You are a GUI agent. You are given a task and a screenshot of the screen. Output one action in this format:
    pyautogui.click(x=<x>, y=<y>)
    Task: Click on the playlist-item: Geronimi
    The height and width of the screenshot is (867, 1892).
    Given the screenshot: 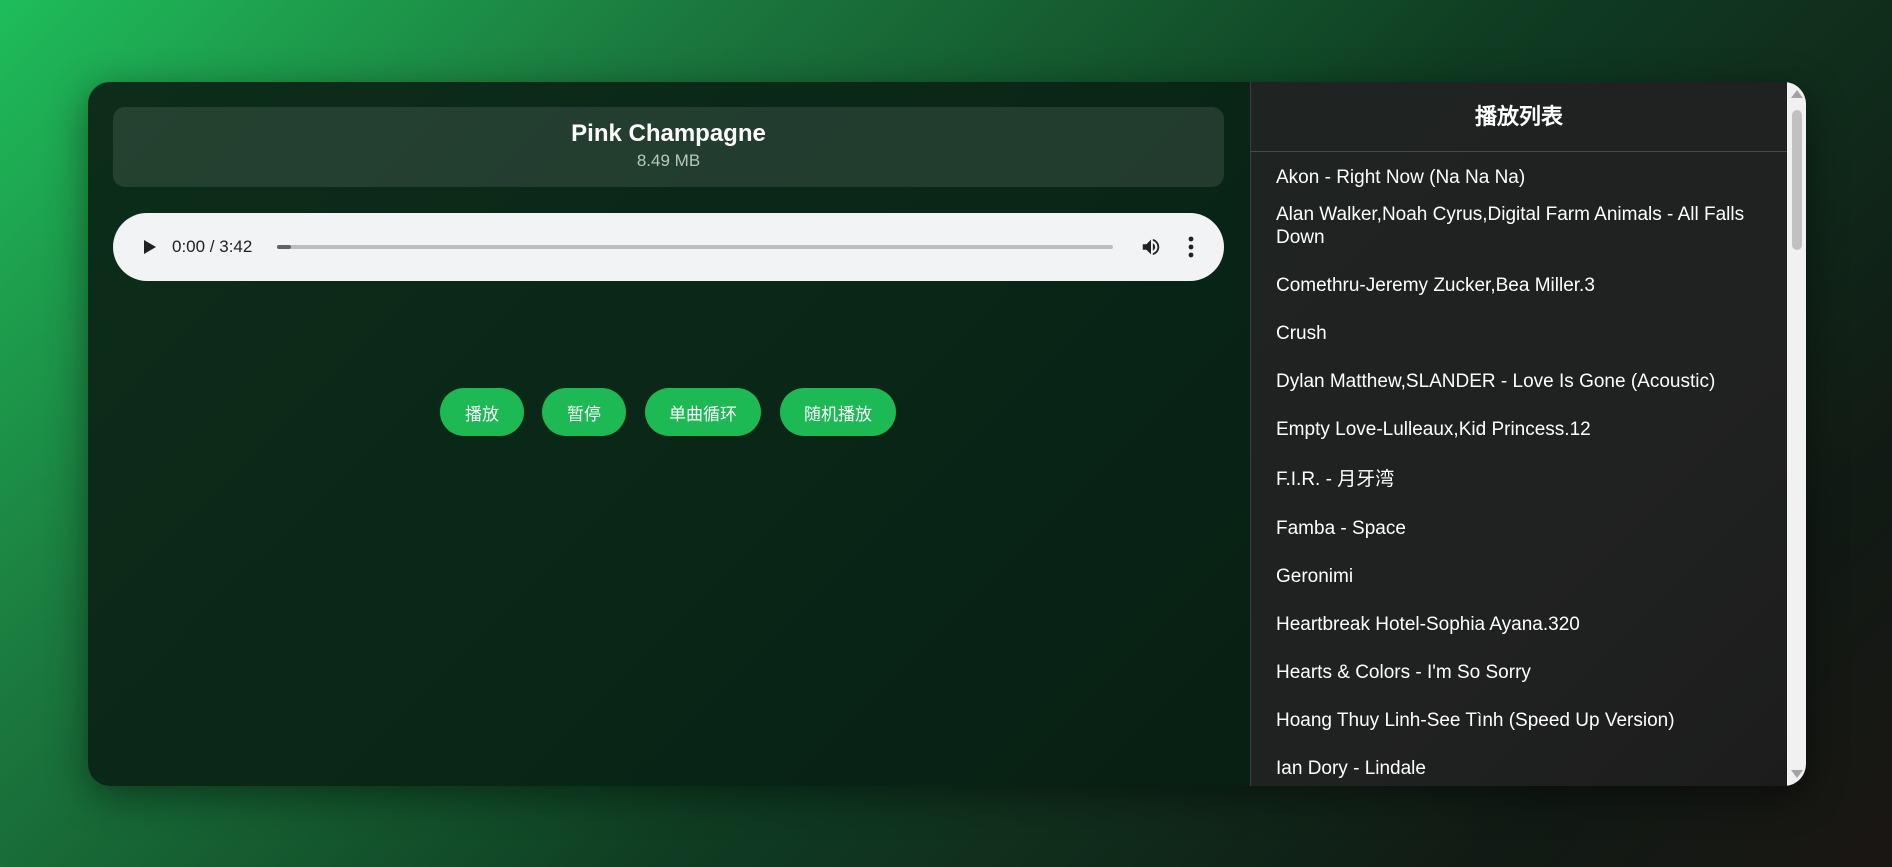 What is the action you would take?
    pyautogui.click(x=1314, y=576)
    